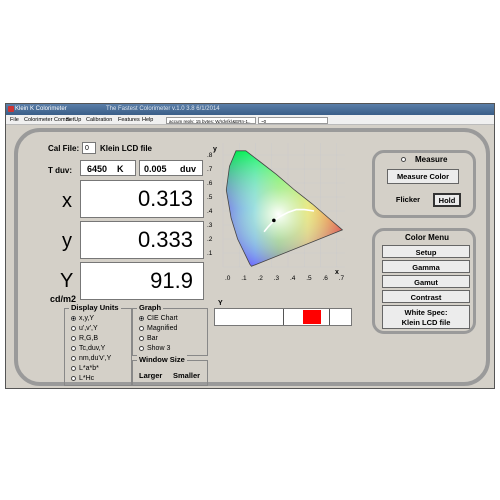 This screenshot has width=500, height=500. Describe the element at coordinates (41, 109) in the screenshot. I see `window-title: Klein K Colorimeter` at that location.